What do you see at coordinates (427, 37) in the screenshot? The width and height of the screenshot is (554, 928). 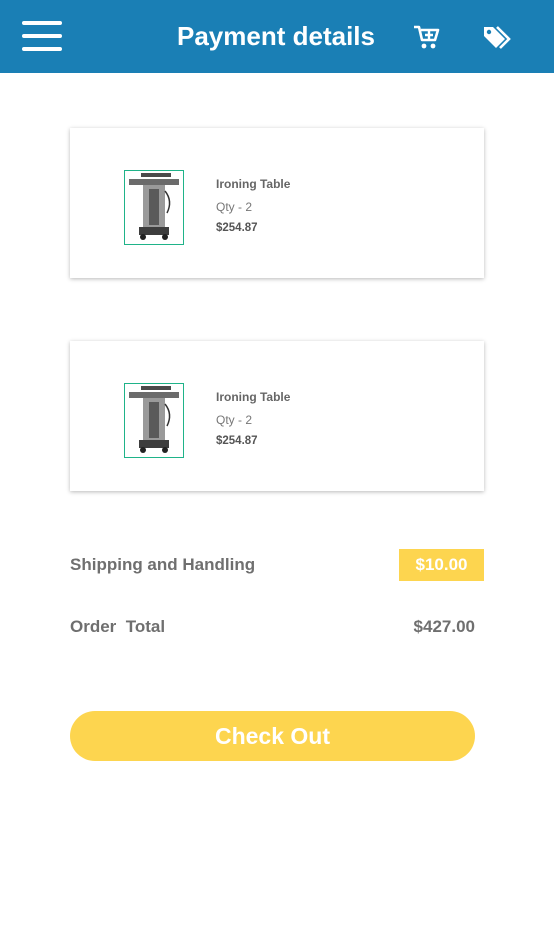 I see `add-to-cart-icon` at bounding box center [427, 37].